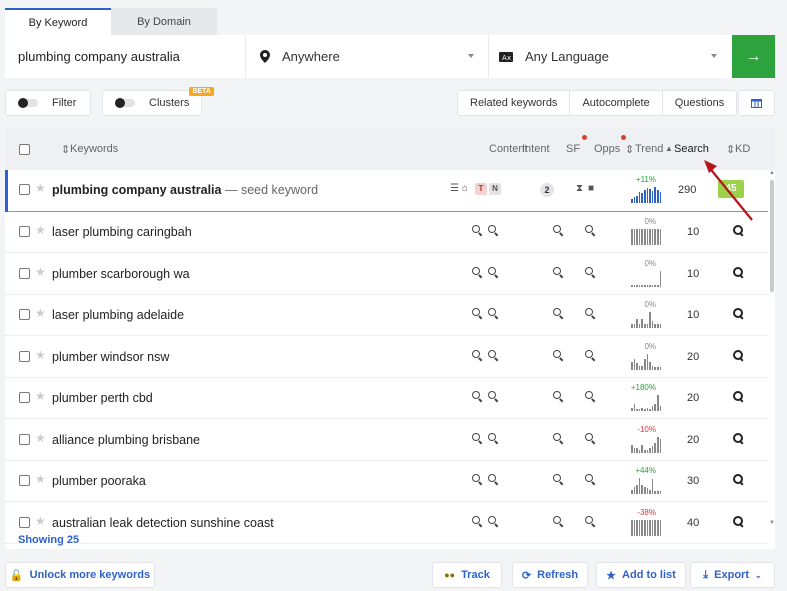  What do you see at coordinates (386, 232) in the screenshot?
I see `table-row: ★ laser plumbing caringbah 0% 10` at bounding box center [386, 232].